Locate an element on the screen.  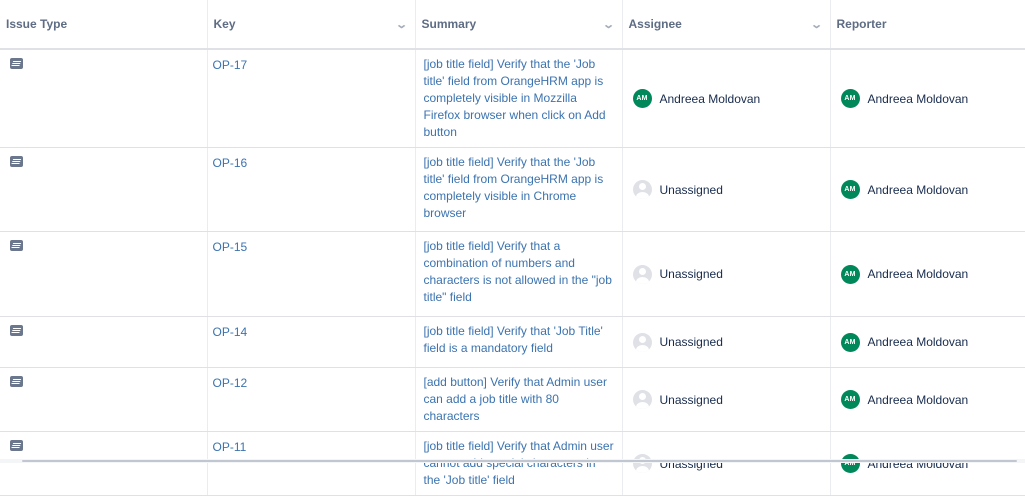
scrollbar-thumb is located at coordinates (519, 461).